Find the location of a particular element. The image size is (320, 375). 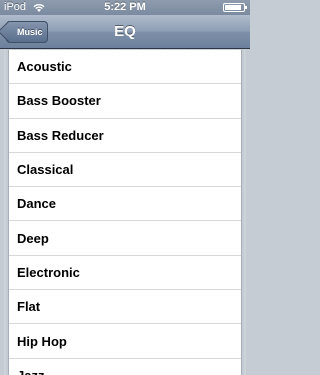

eq-preset-row: Bass Reducer is located at coordinates (125, 136).